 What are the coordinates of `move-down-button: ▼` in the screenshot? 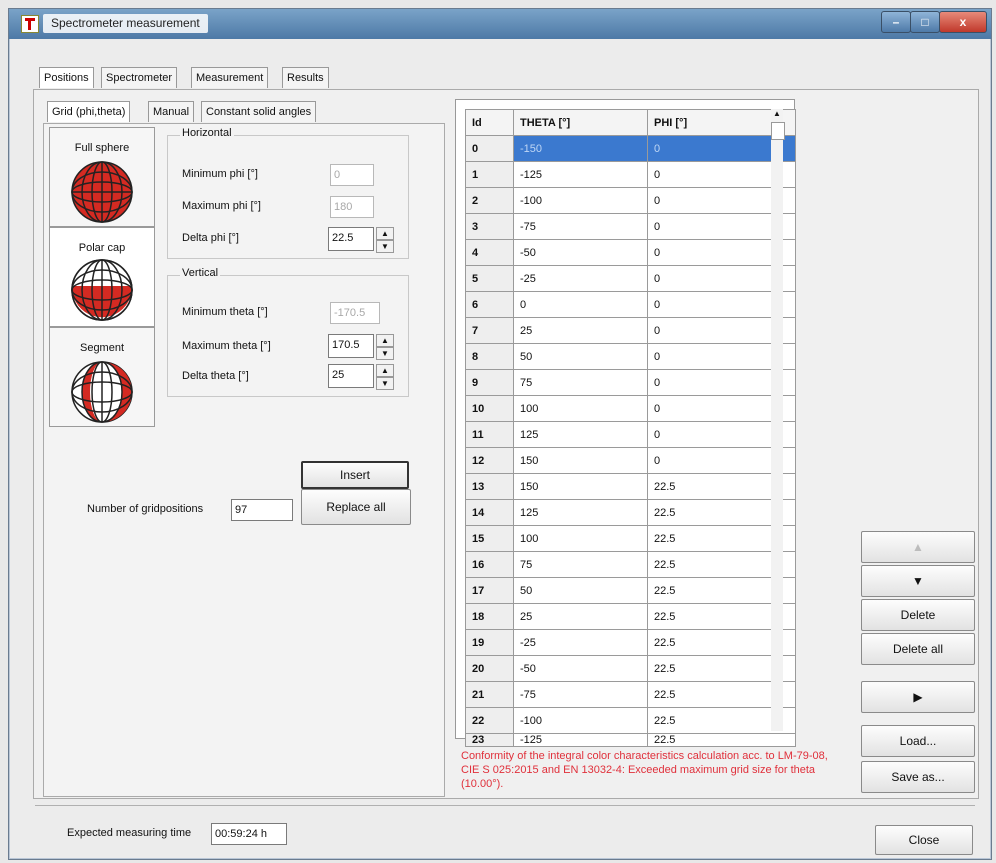 It's located at (918, 581).